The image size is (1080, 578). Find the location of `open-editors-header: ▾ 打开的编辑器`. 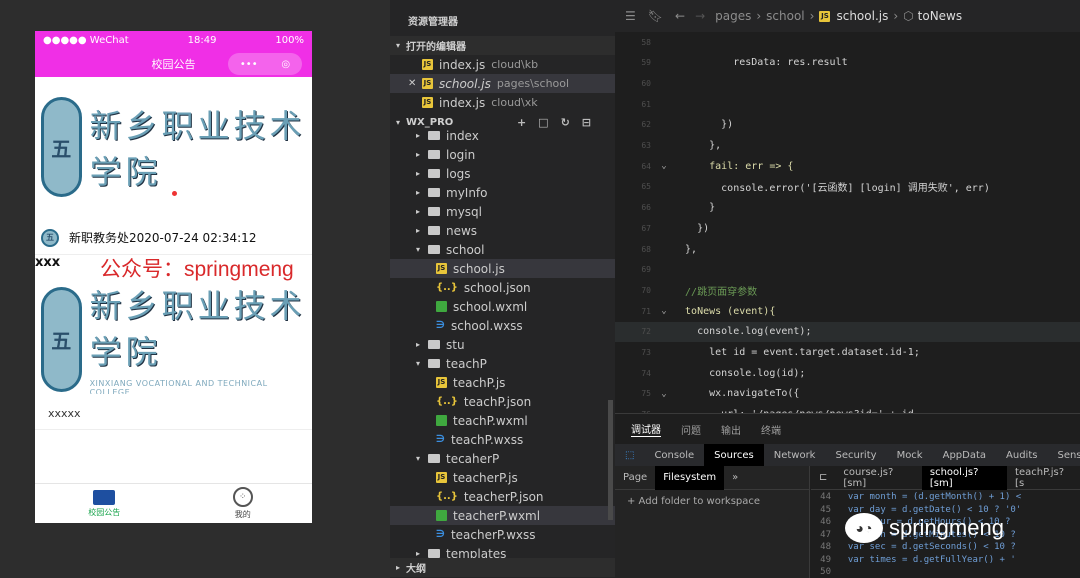

open-editors-header: ▾ 打开的编辑器 is located at coordinates (502, 45).